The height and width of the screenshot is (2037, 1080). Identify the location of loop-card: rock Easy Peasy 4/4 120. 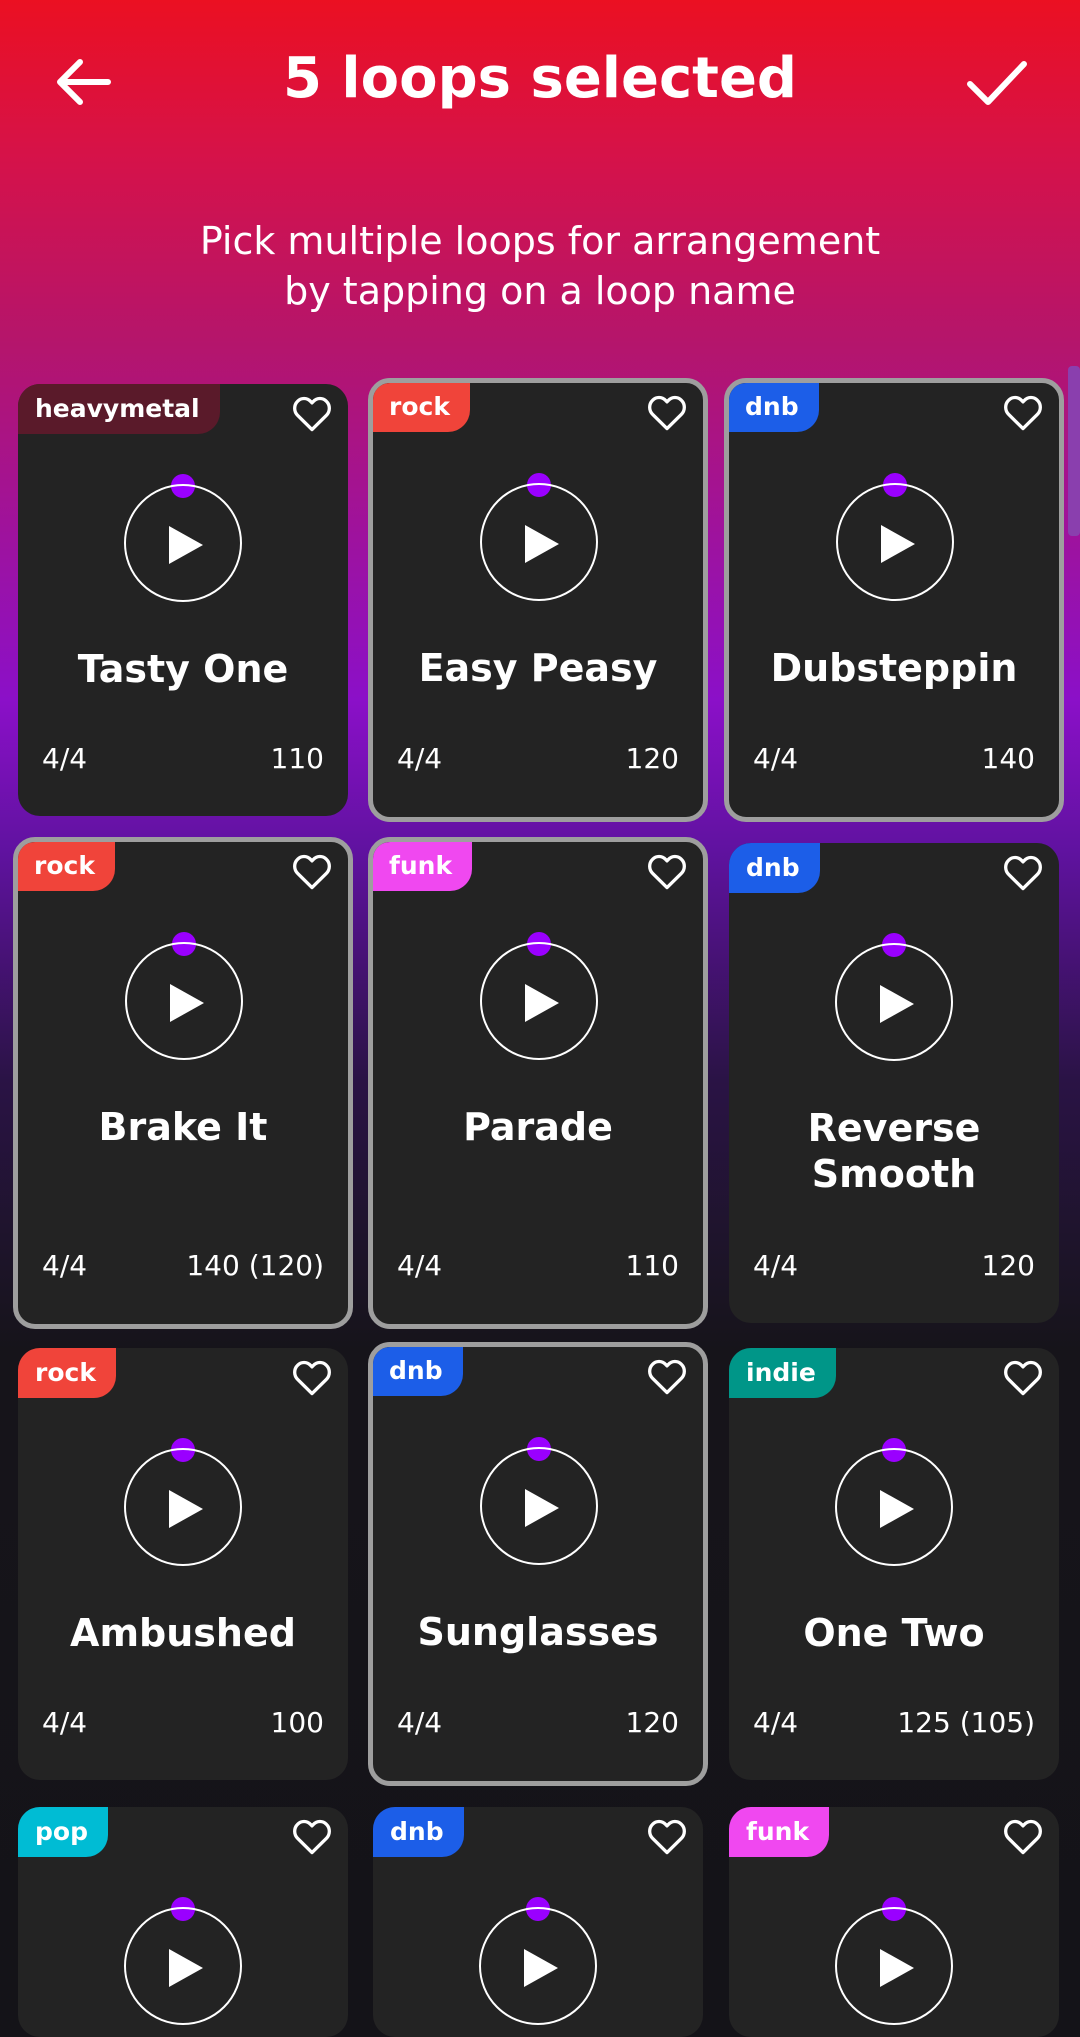
(538, 600).